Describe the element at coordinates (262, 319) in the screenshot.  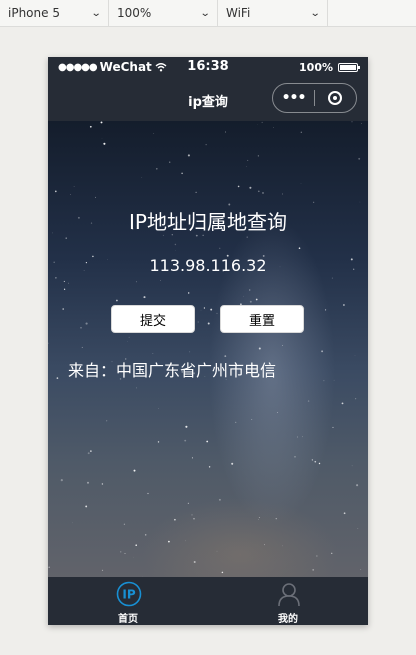
I see `reset-button: 重置` at that location.